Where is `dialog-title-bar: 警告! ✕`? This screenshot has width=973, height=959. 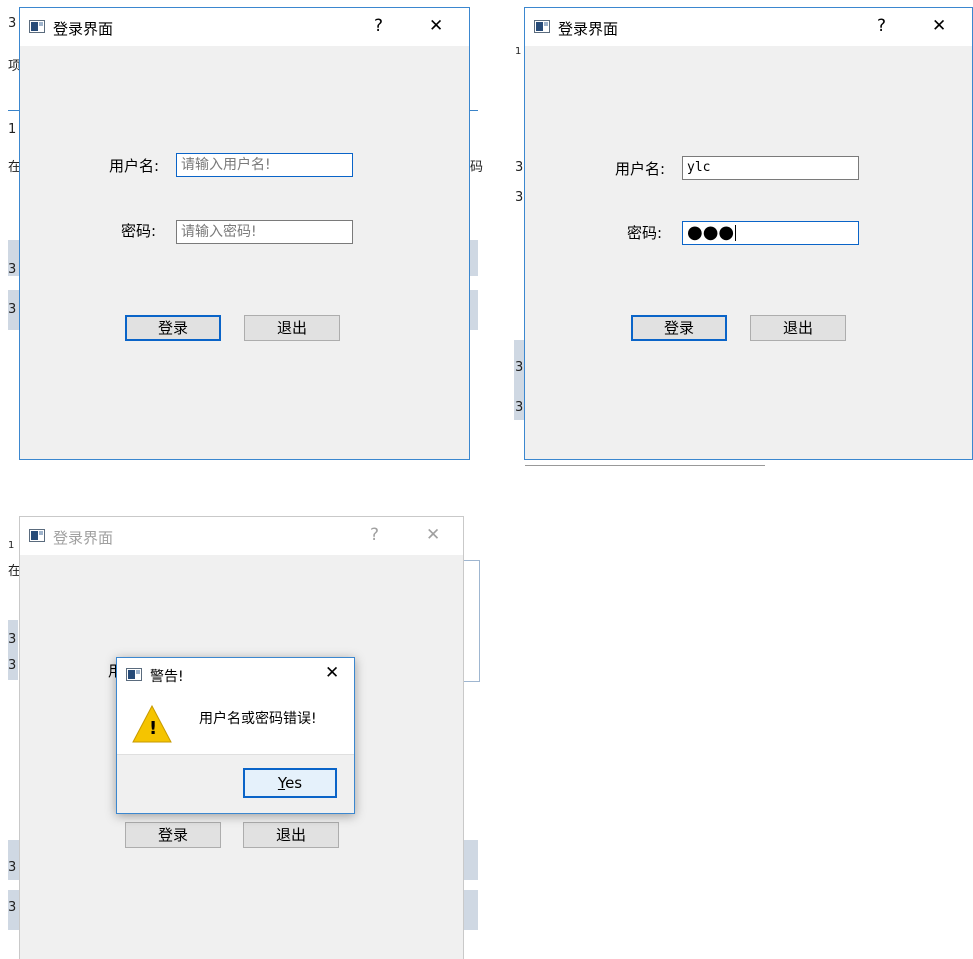
dialog-title-bar: 警告! ✕ is located at coordinates (235, 675).